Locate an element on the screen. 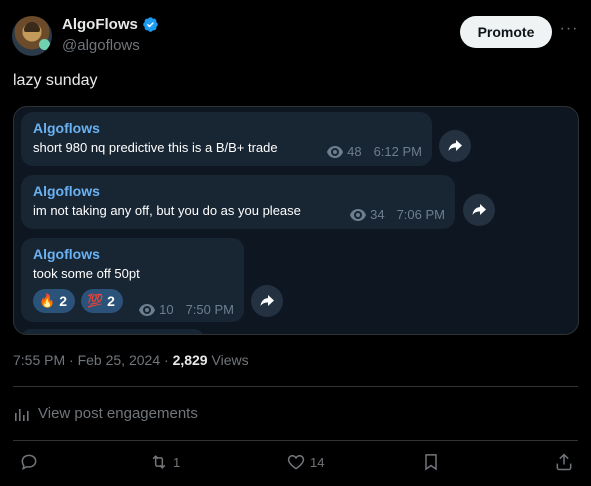  message-views: 48 is located at coordinates (354, 151).